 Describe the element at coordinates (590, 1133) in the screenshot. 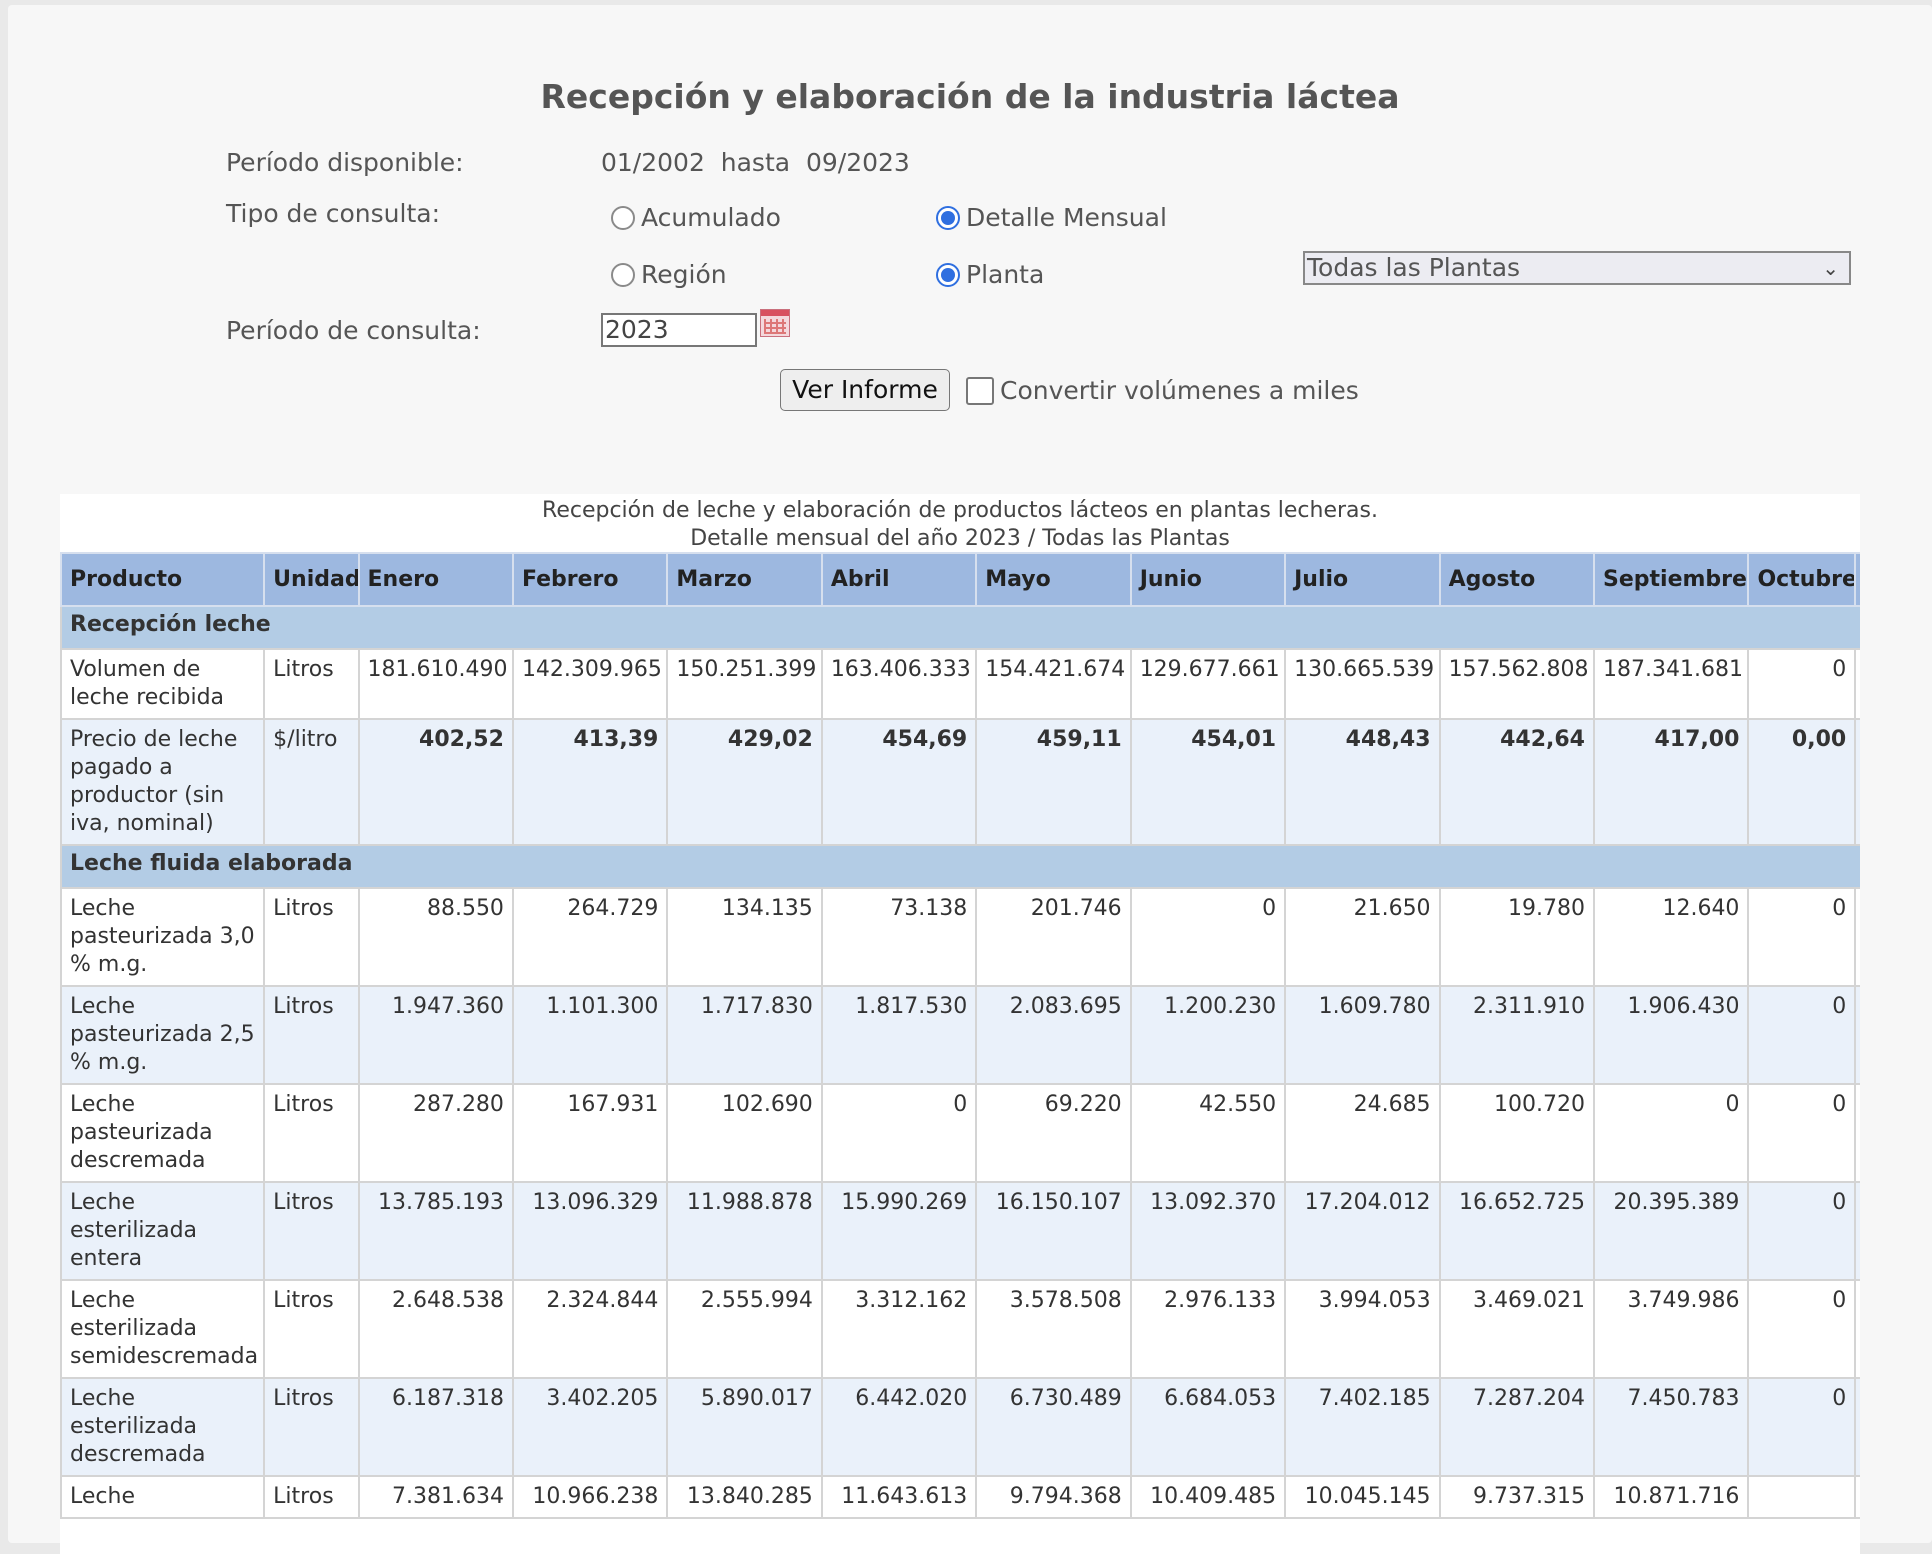

I see `value-cell: 167.931` at that location.